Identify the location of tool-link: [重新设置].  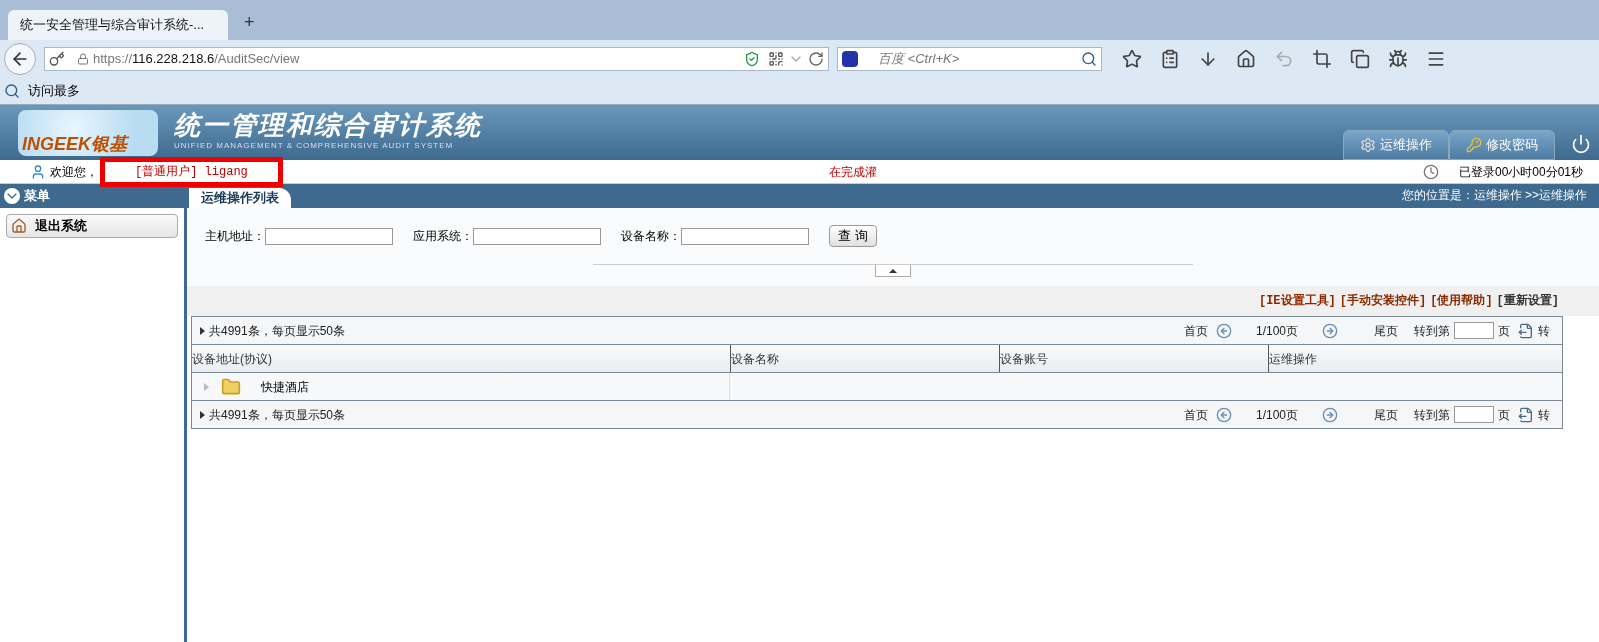
(1527, 301).